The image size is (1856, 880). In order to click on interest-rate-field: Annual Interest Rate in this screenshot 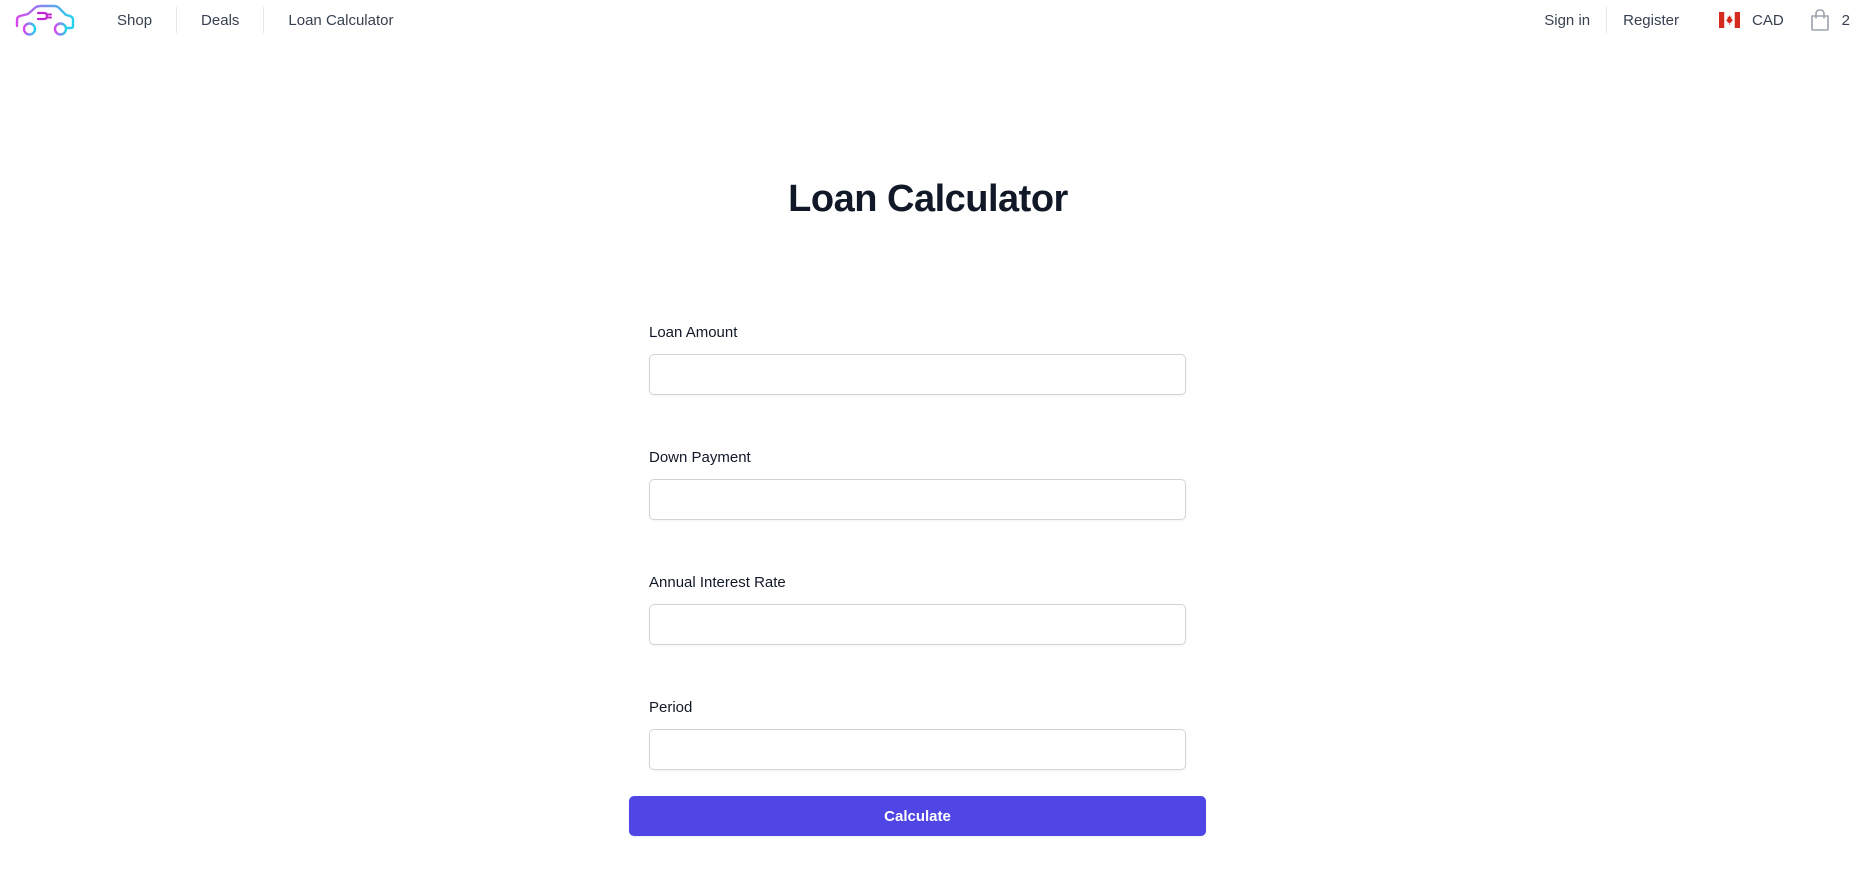, I will do `click(917, 609)`.